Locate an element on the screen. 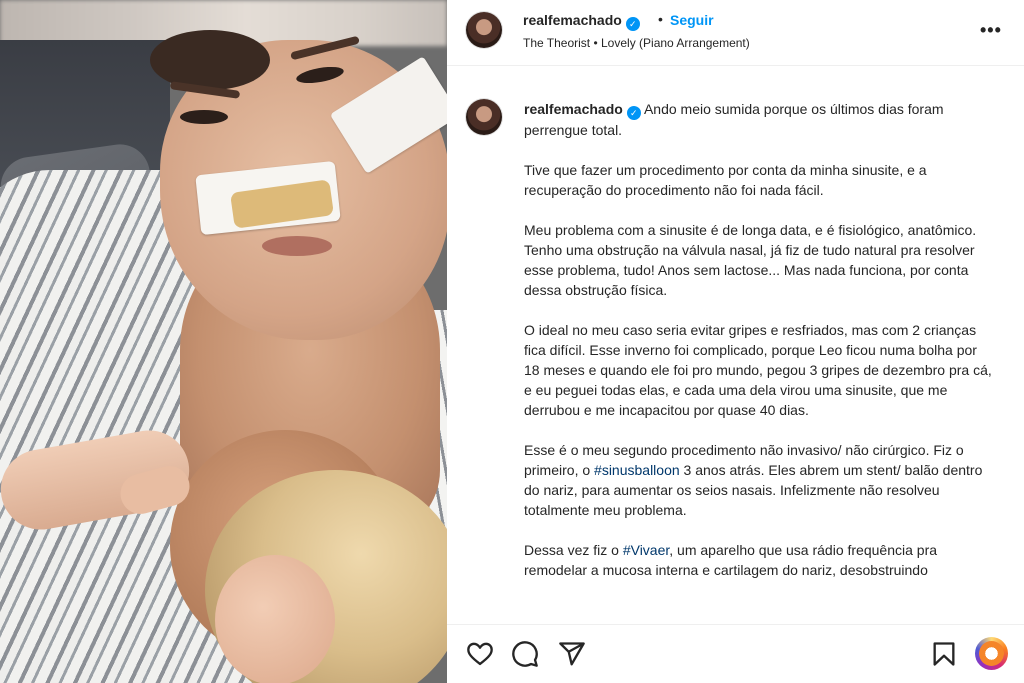 The image size is (1024, 683). follow-button: Seguir is located at coordinates (692, 20).